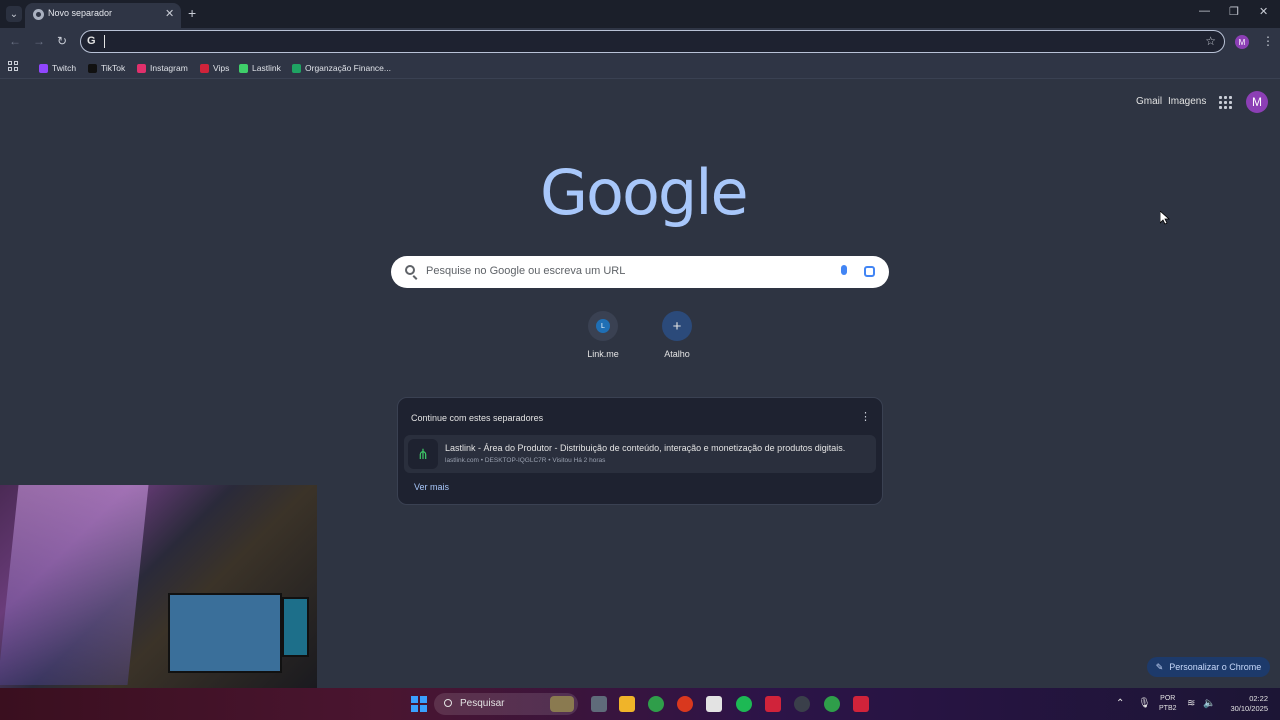 Image resolution: width=1280 pixels, height=720 pixels. I want to click on apps-icon, so click(13, 66).